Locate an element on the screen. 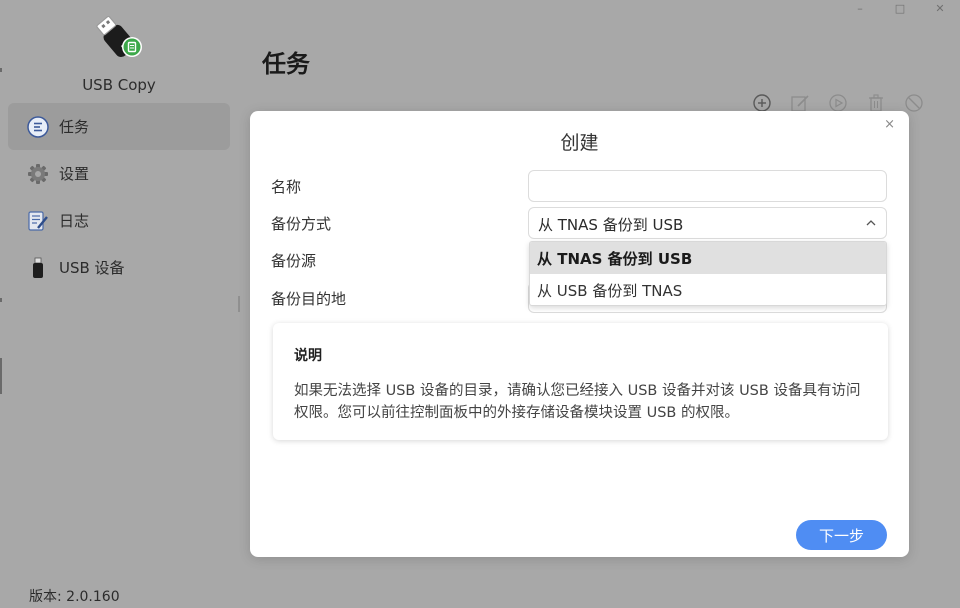 The height and width of the screenshot is (608, 960). name-label: 名称 is located at coordinates (286, 187).